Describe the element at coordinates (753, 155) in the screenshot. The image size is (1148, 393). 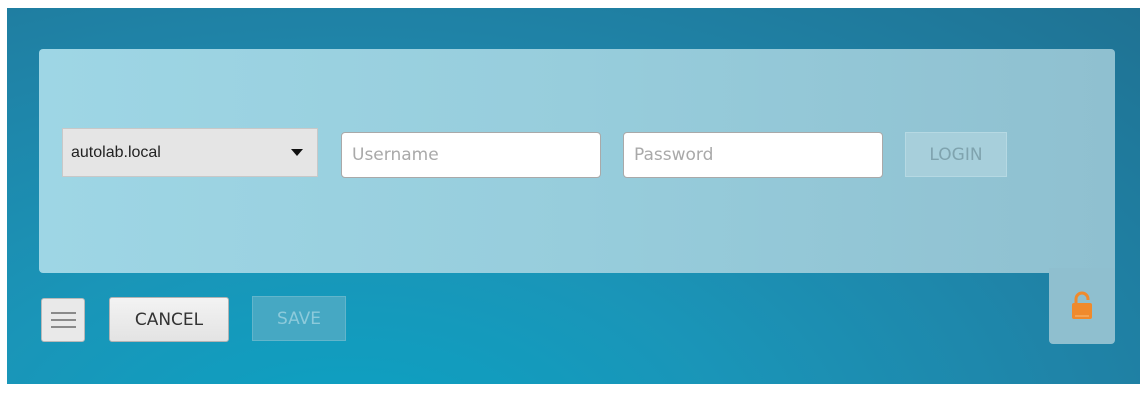
I see `password-input` at that location.